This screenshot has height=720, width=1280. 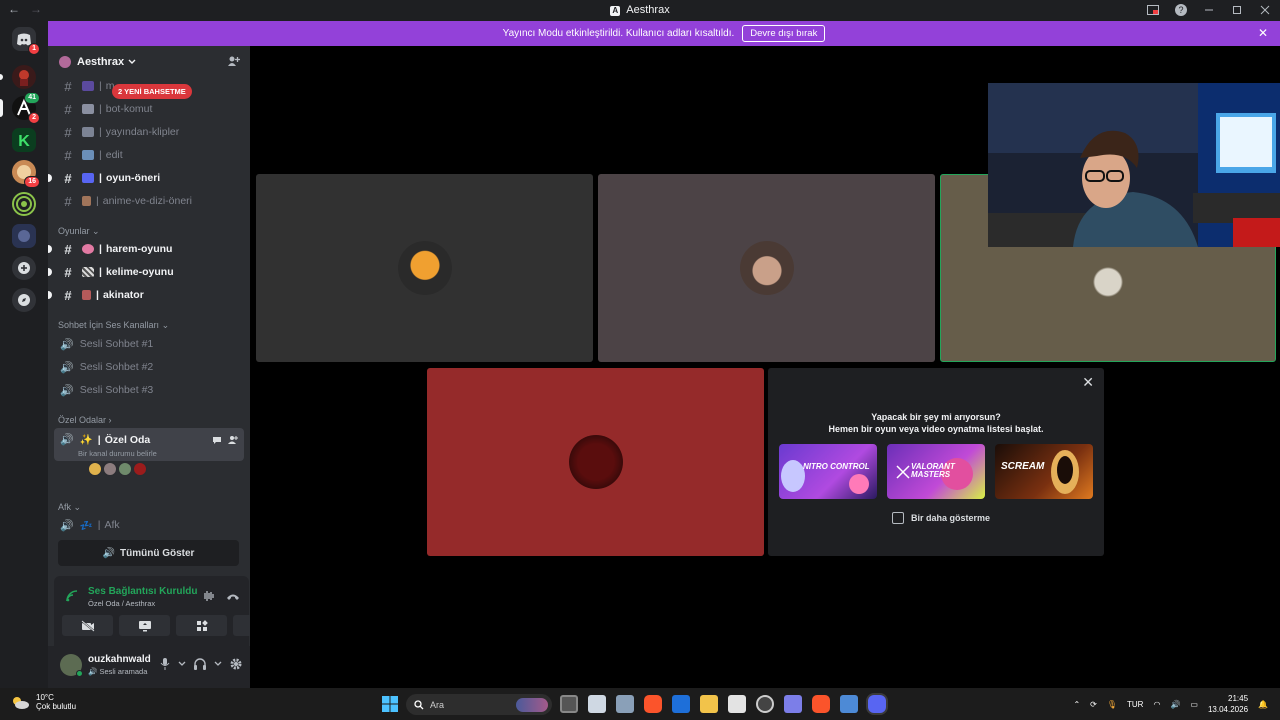 What do you see at coordinates (201, 625) in the screenshot?
I see `activities-button` at bounding box center [201, 625].